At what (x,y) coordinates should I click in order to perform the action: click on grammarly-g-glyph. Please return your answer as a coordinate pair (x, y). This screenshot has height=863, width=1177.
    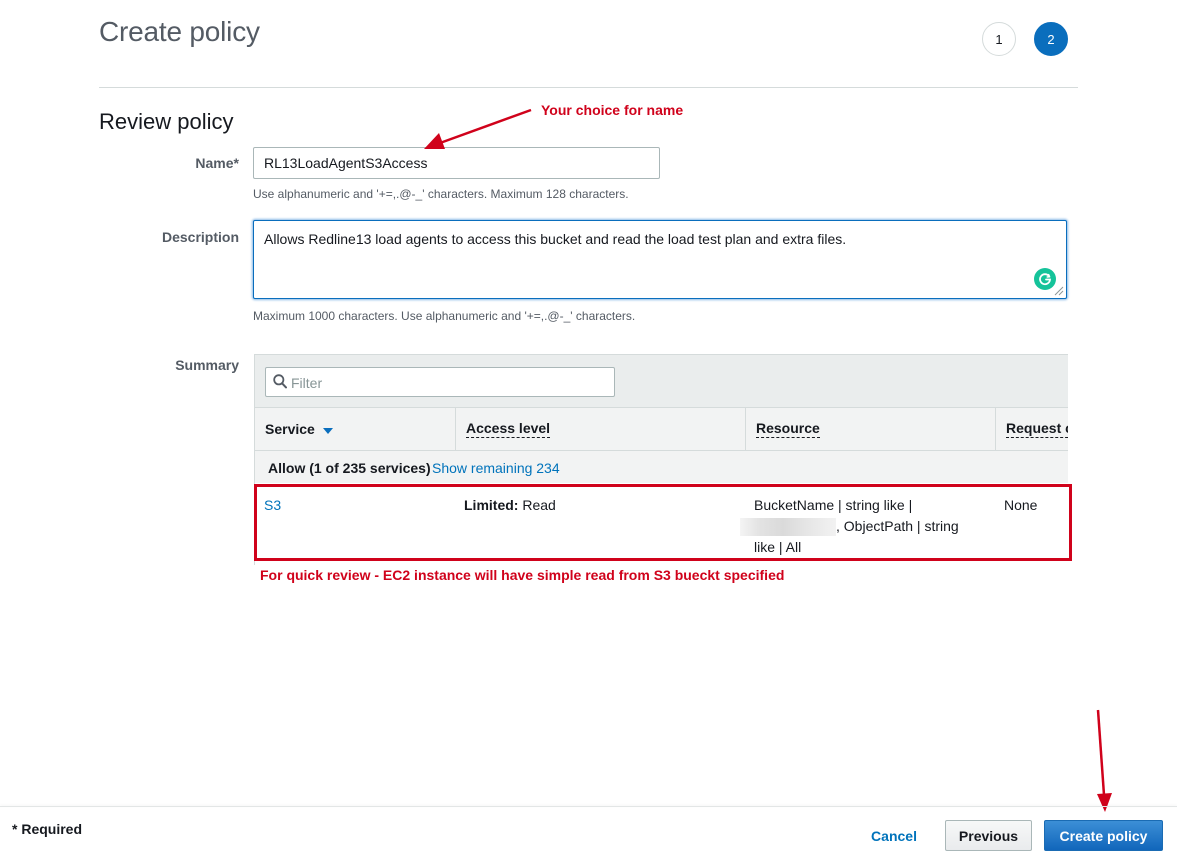
    Looking at the image, I should click on (1045, 279).